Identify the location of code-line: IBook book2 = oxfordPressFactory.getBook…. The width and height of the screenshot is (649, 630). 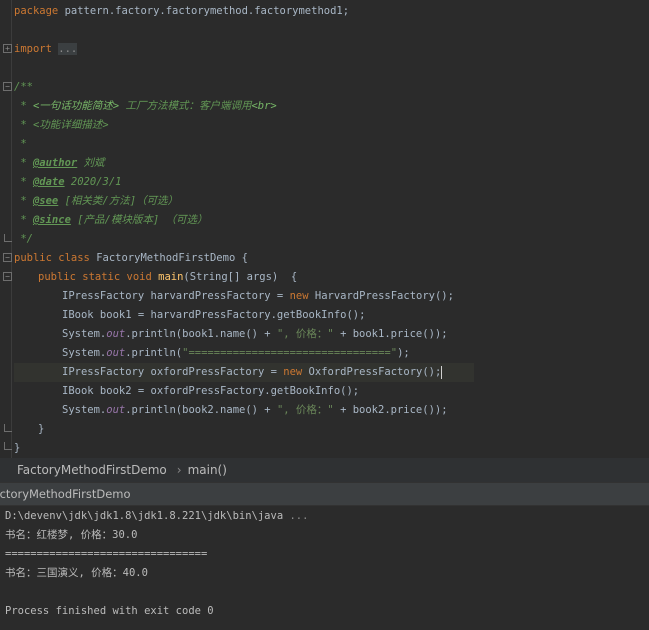
(211, 391).